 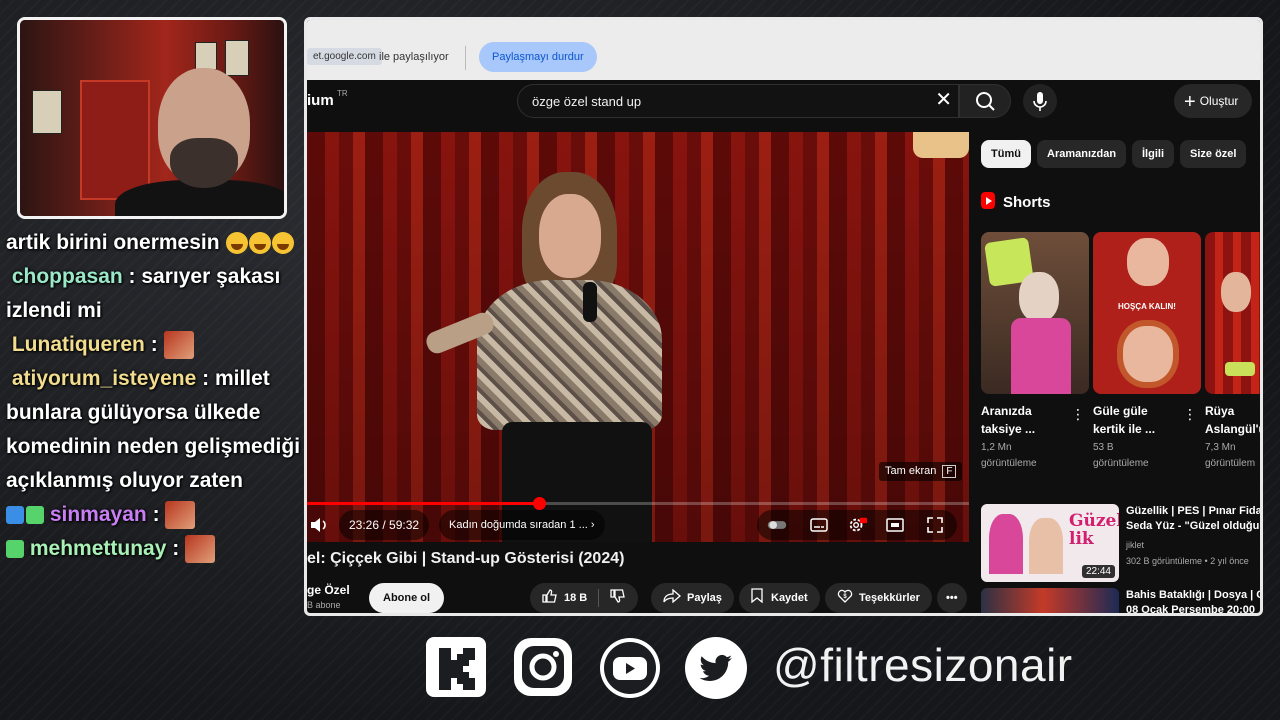 What do you see at coordinates (1040, 101) in the screenshot?
I see `voice-search-button` at bounding box center [1040, 101].